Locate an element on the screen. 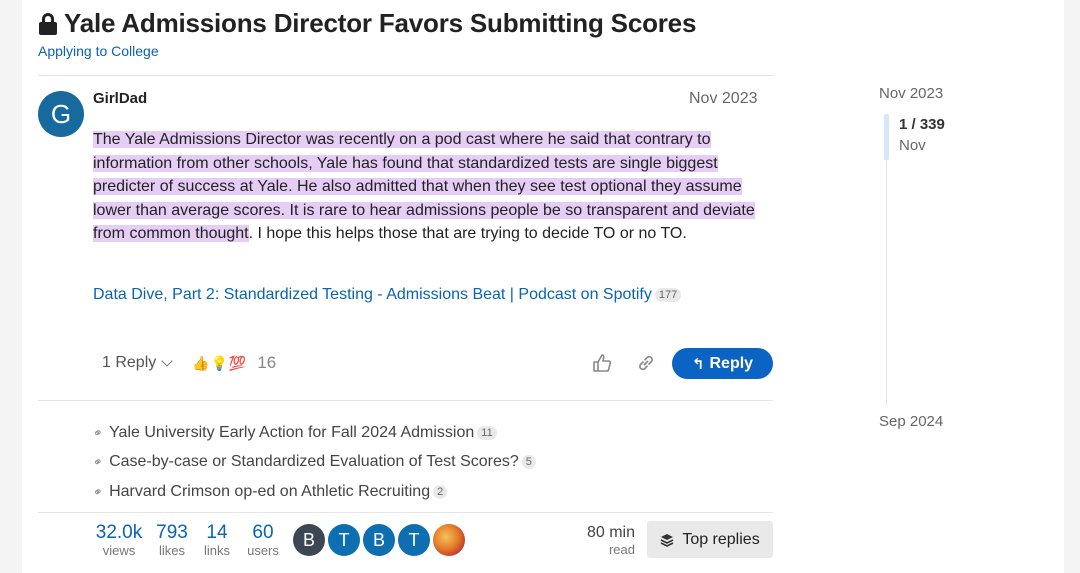 This screenshot has height=573, width=1080. timeline-end-date: Sep 2024 is located at coordinates (911, 421).